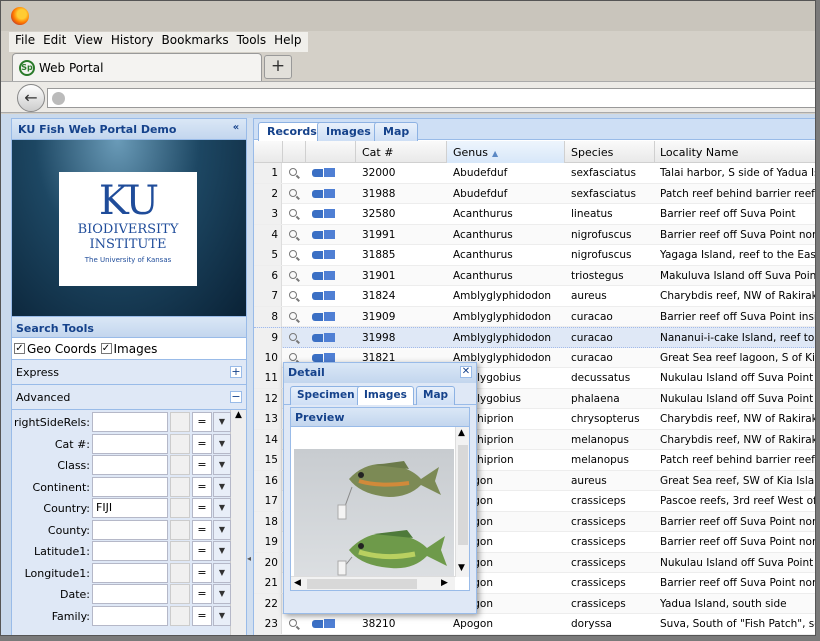  Describe the element at coordinates (463, 495) in the screenshot. I see `preview-vscroll-thumb` at that location.